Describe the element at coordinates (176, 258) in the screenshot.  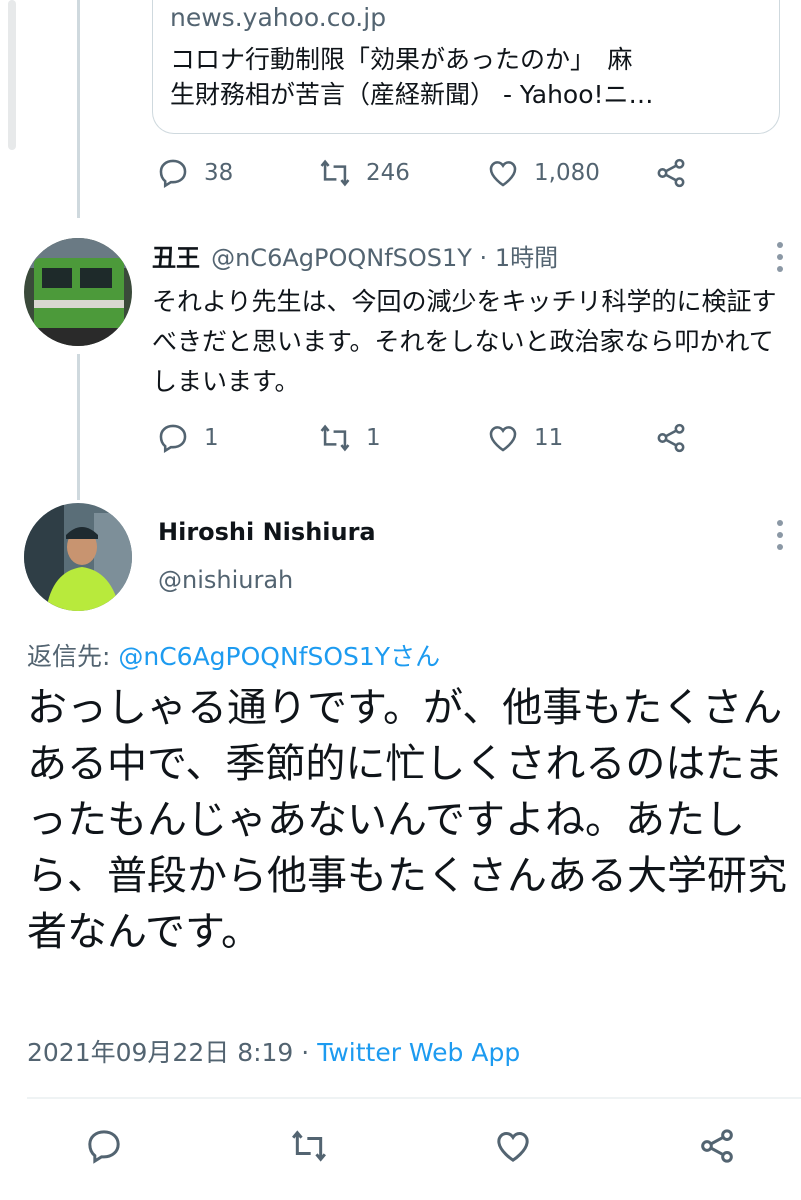
I see `display-name: 丑王` at that location.